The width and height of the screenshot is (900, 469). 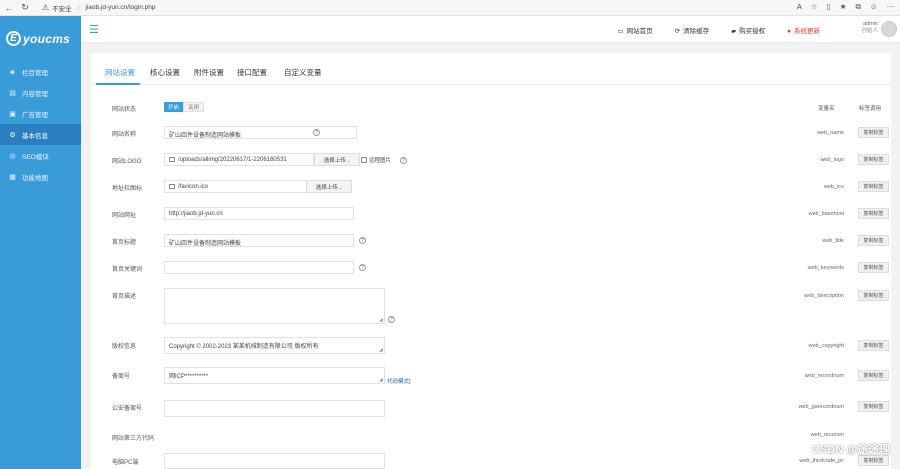 I want to click on tag-call-header: 标签调用, so click(x=870, y=109).